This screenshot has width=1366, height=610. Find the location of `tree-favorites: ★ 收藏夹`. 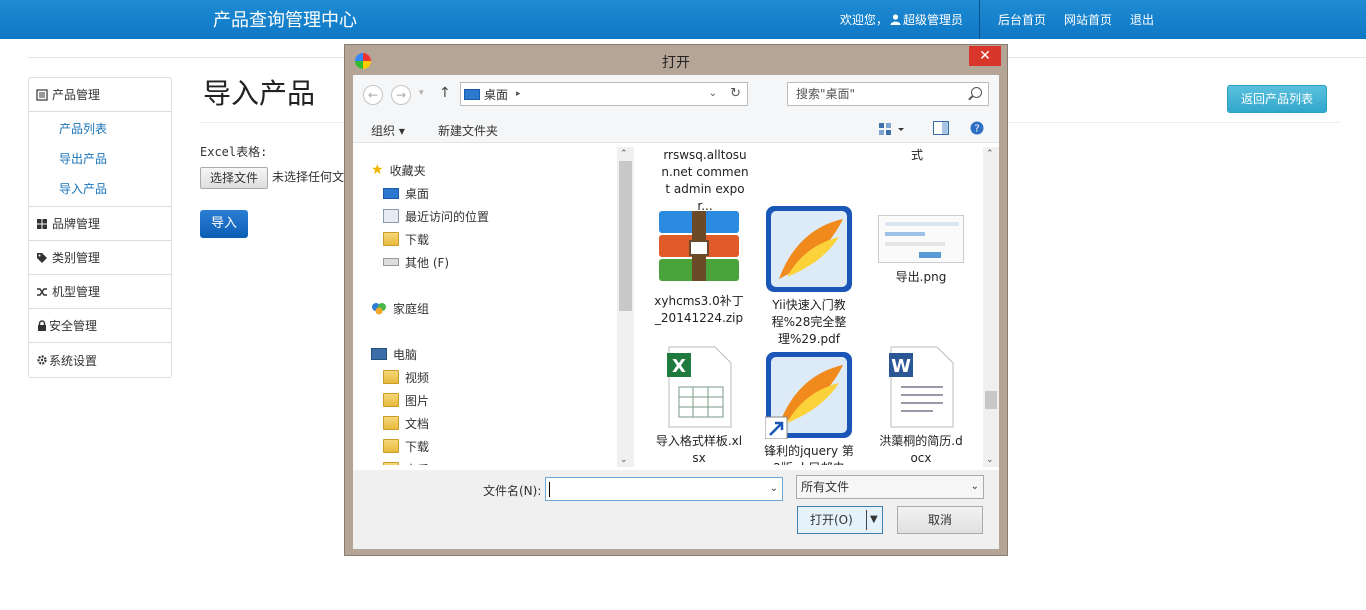

tree-favorites: ★ 收藏夹 is located at coordinates (398, 170).